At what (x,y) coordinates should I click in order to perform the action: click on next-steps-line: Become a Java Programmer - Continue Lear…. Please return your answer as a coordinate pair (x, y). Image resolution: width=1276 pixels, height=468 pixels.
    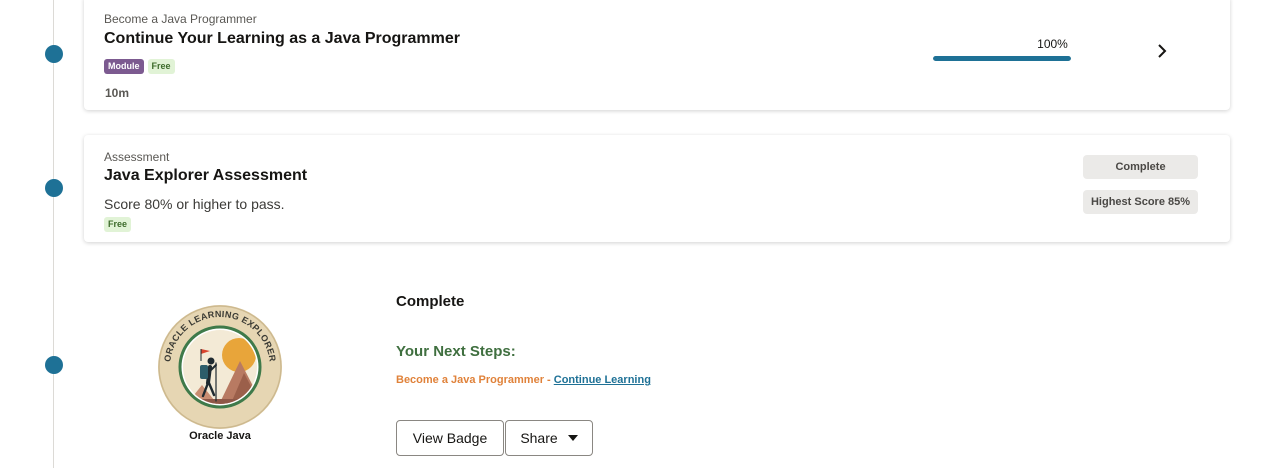
    Looking at the image, I should click on (523, 380).